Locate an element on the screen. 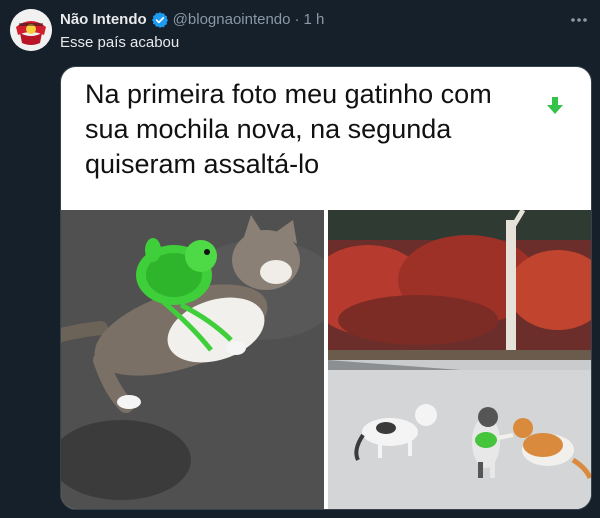 This screenshot has height=518, width=600. avatar is located at coordinates (31, 30).